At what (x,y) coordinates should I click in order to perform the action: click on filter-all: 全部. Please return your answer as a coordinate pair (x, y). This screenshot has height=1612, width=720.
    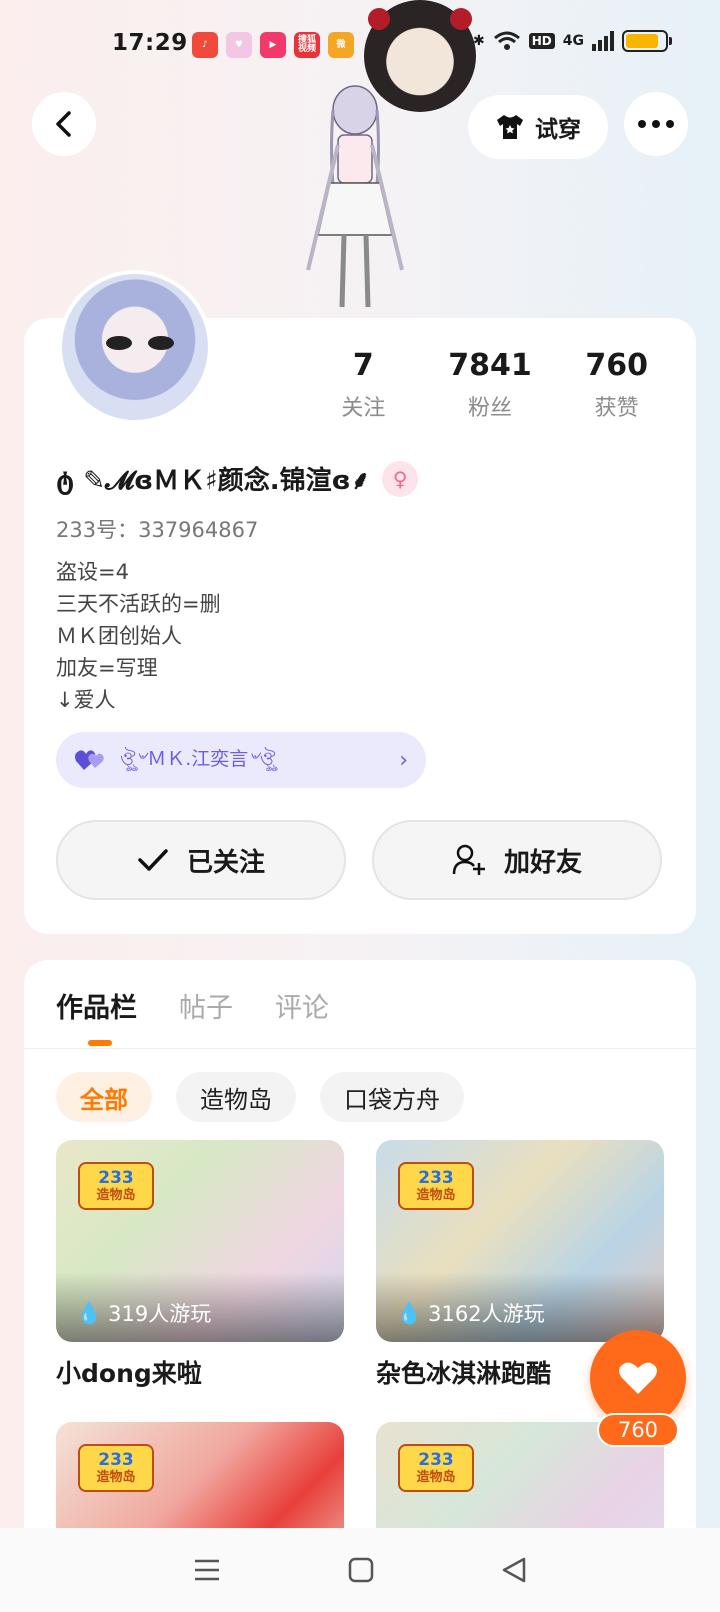
    Looking at the image, I should click on (104, 1097).